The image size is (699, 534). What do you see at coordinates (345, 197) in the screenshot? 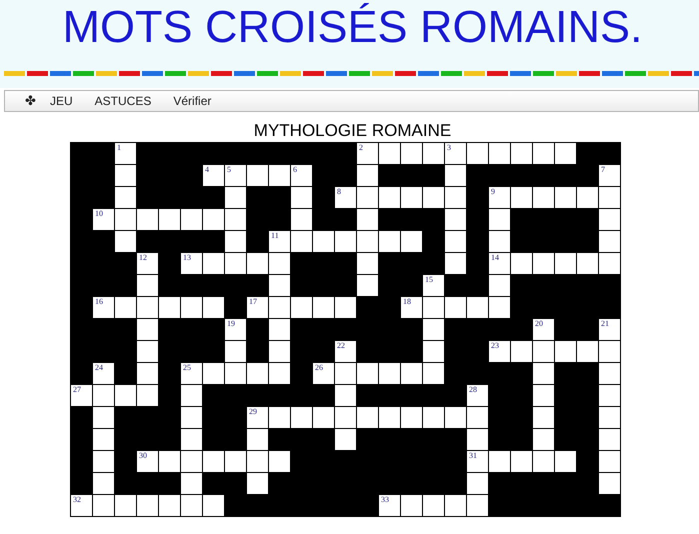
I see `crossword-cell: 8` at bounding box center [345, 197].